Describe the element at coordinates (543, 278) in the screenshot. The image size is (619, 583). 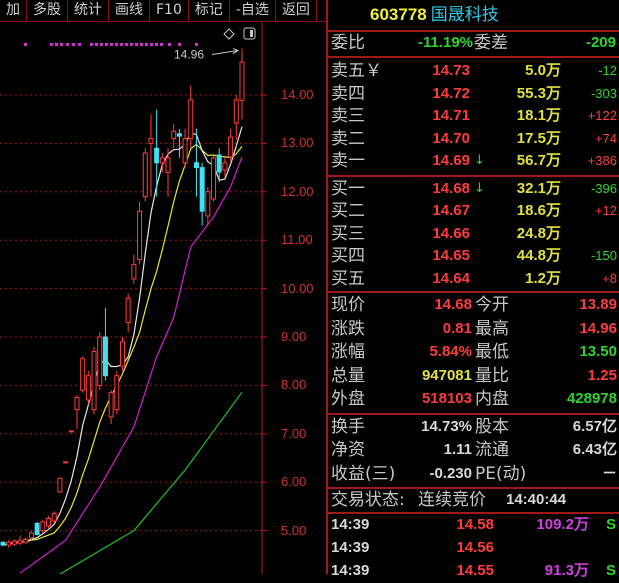
I see `level-volume: 1.2万` at that location.